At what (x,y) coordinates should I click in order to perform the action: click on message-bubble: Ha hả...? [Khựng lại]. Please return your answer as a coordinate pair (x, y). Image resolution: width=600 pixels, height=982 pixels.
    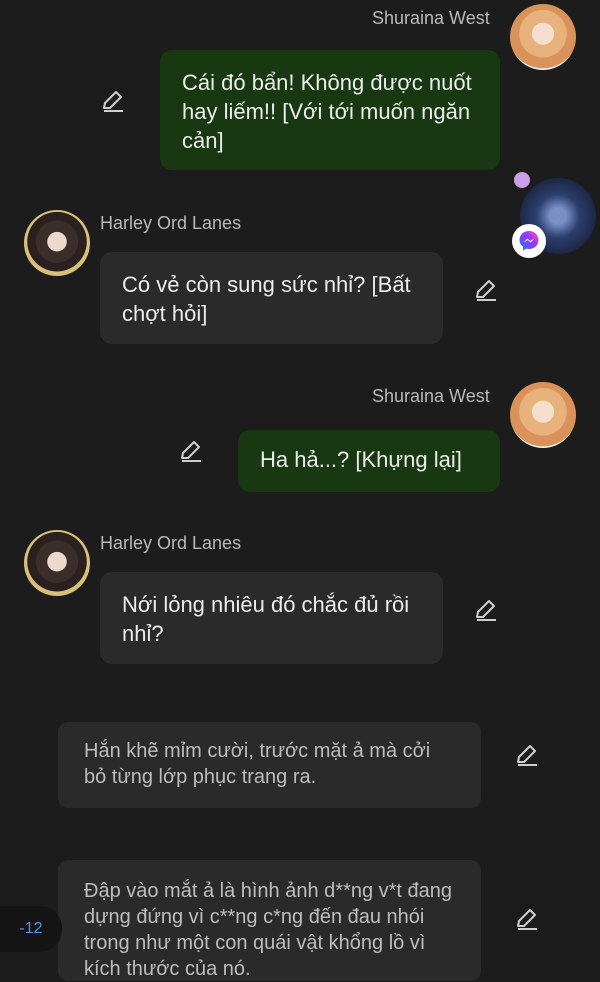
    Looking at the image, I should click on (369, 461).